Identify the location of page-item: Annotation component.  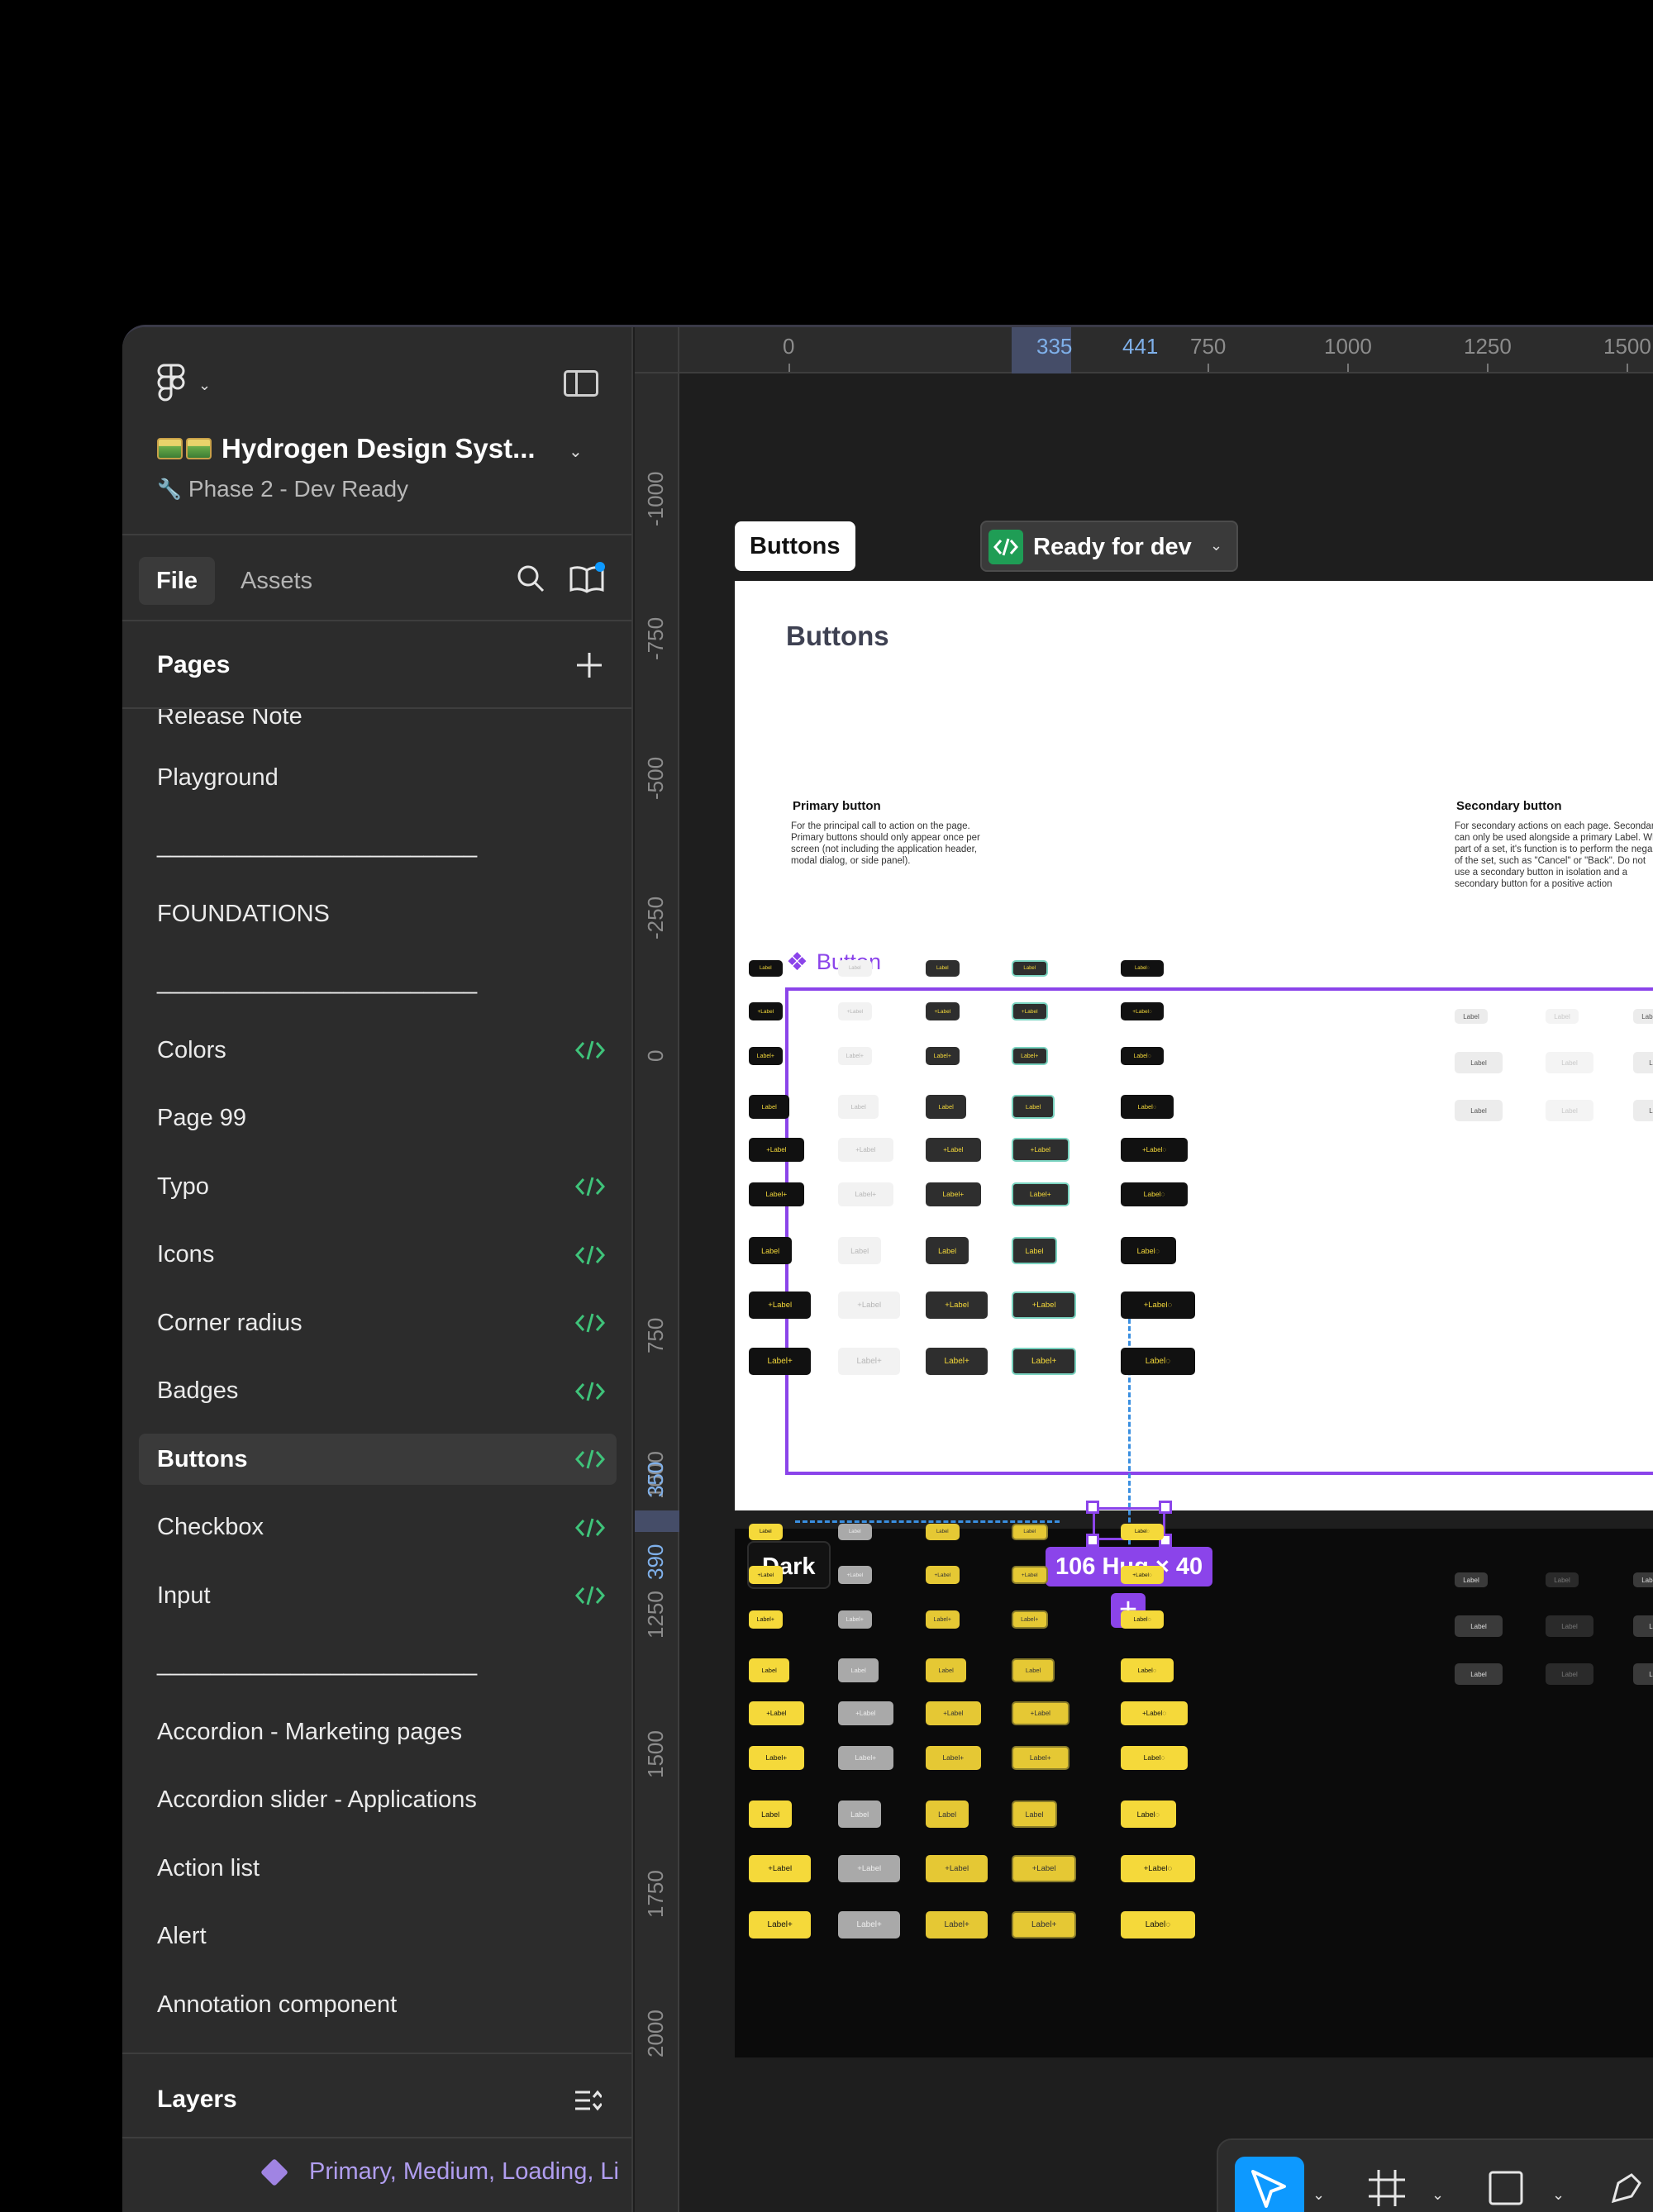
(378, 2004).